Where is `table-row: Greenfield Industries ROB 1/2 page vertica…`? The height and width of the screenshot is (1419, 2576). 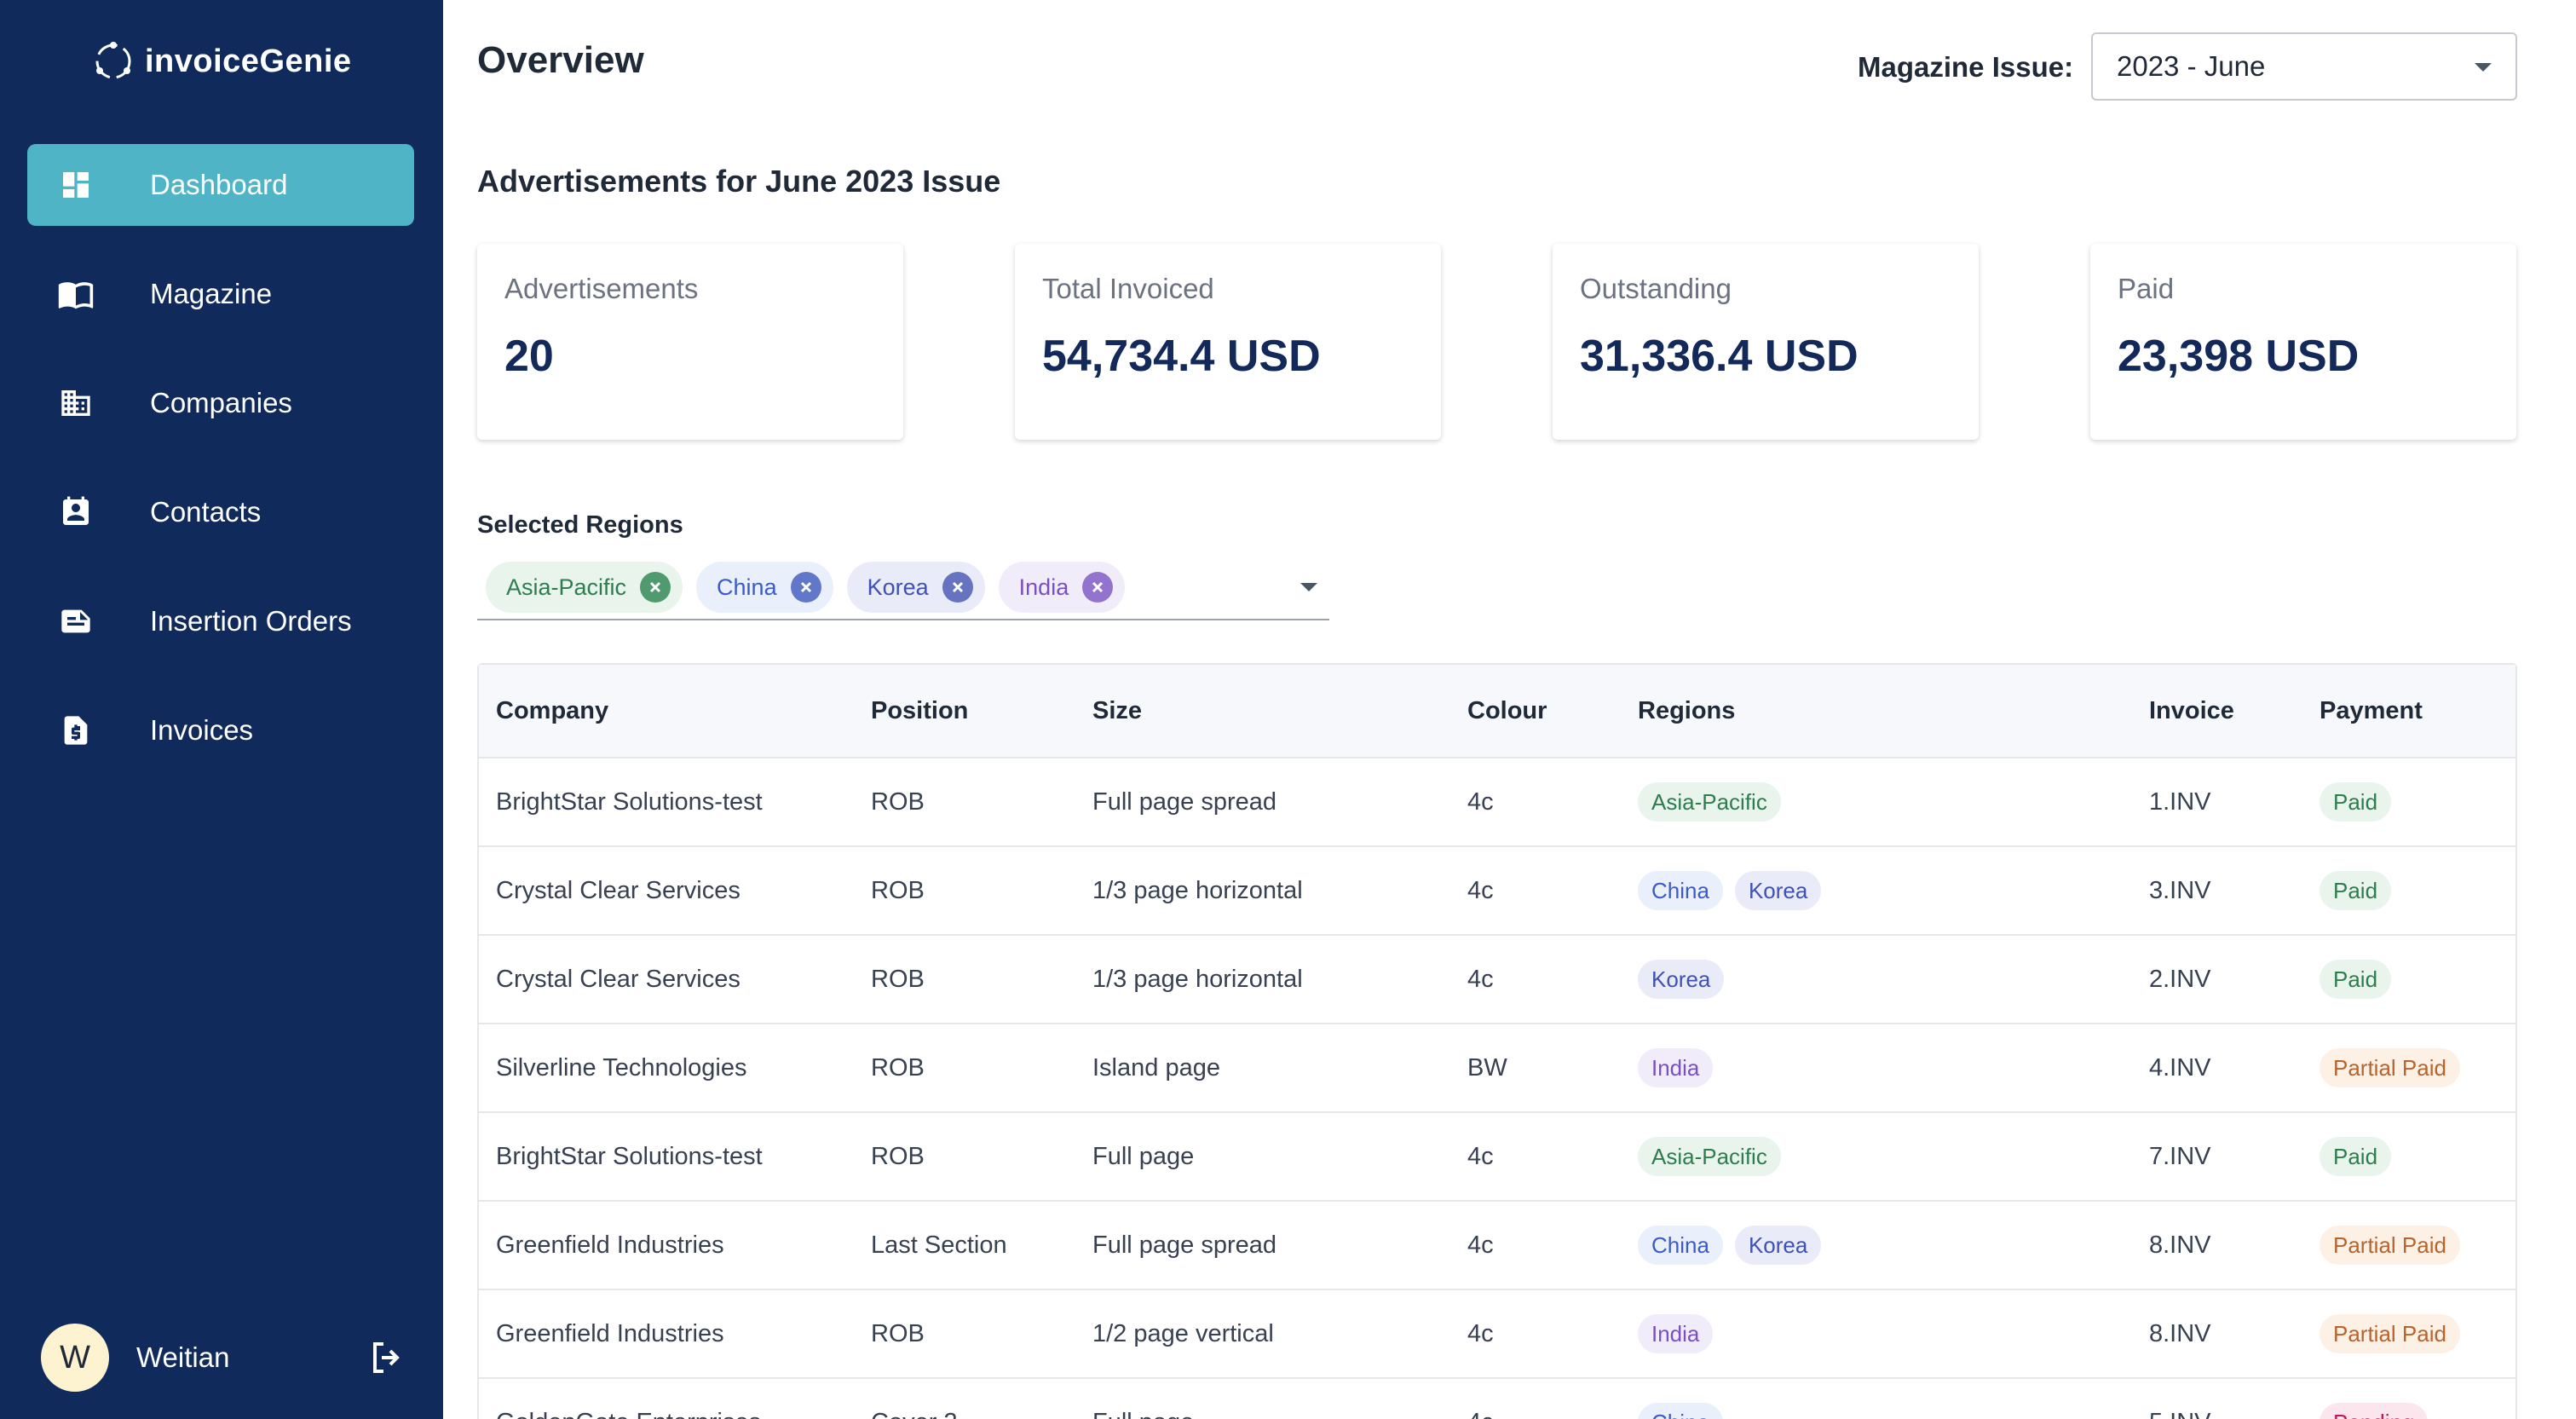 table-row: Greenfield Industries ROB 1/2 page vertica… is located at coordinates (1497, 1334).